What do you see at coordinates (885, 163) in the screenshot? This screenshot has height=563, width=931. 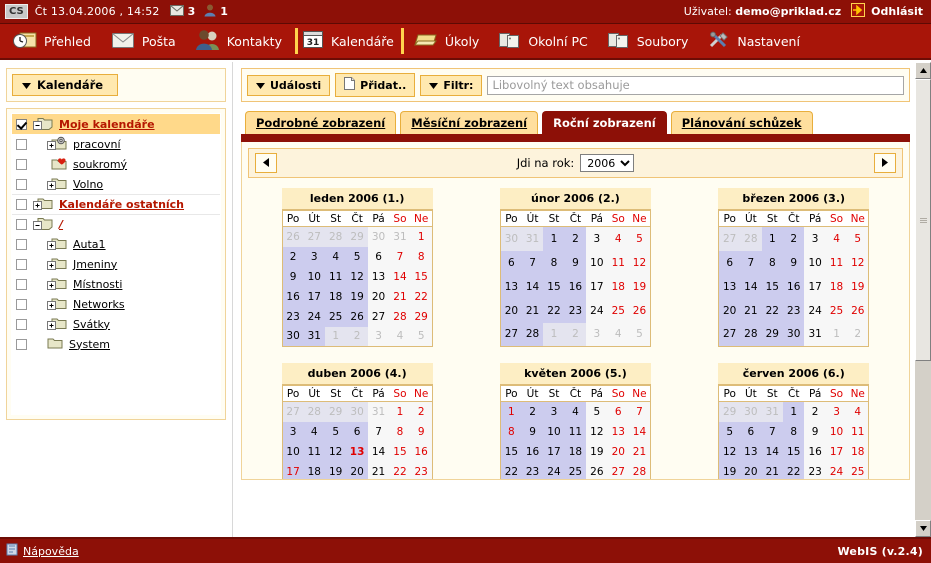 I see `next-year-button` at bounding box center [885, 163].